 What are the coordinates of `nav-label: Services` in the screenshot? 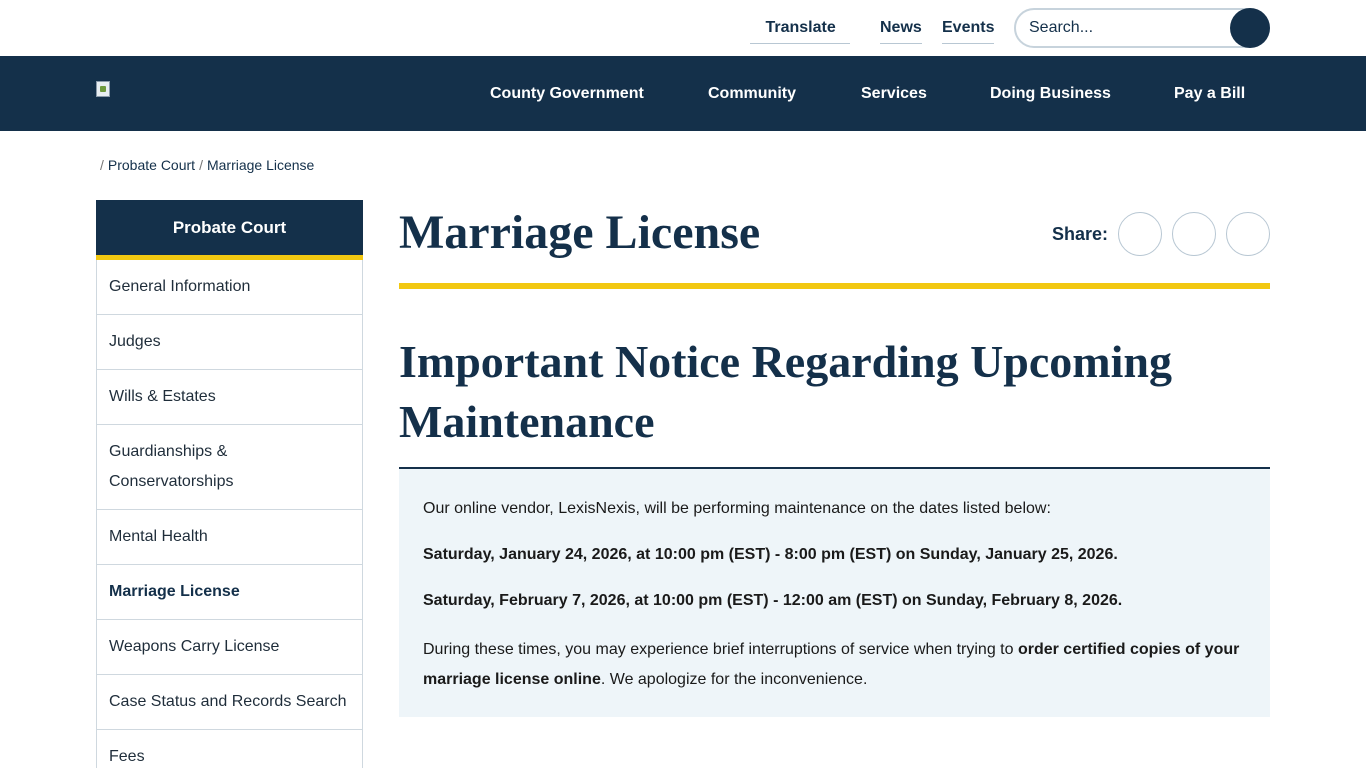 It's located at (894, 93).